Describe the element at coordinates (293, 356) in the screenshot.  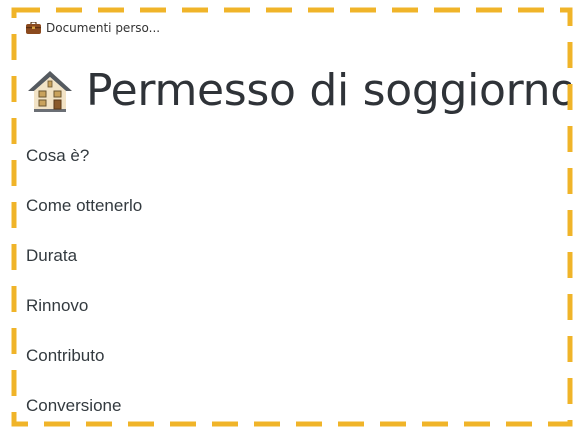
I see `menu-item-contributo: Contributo` at that location.